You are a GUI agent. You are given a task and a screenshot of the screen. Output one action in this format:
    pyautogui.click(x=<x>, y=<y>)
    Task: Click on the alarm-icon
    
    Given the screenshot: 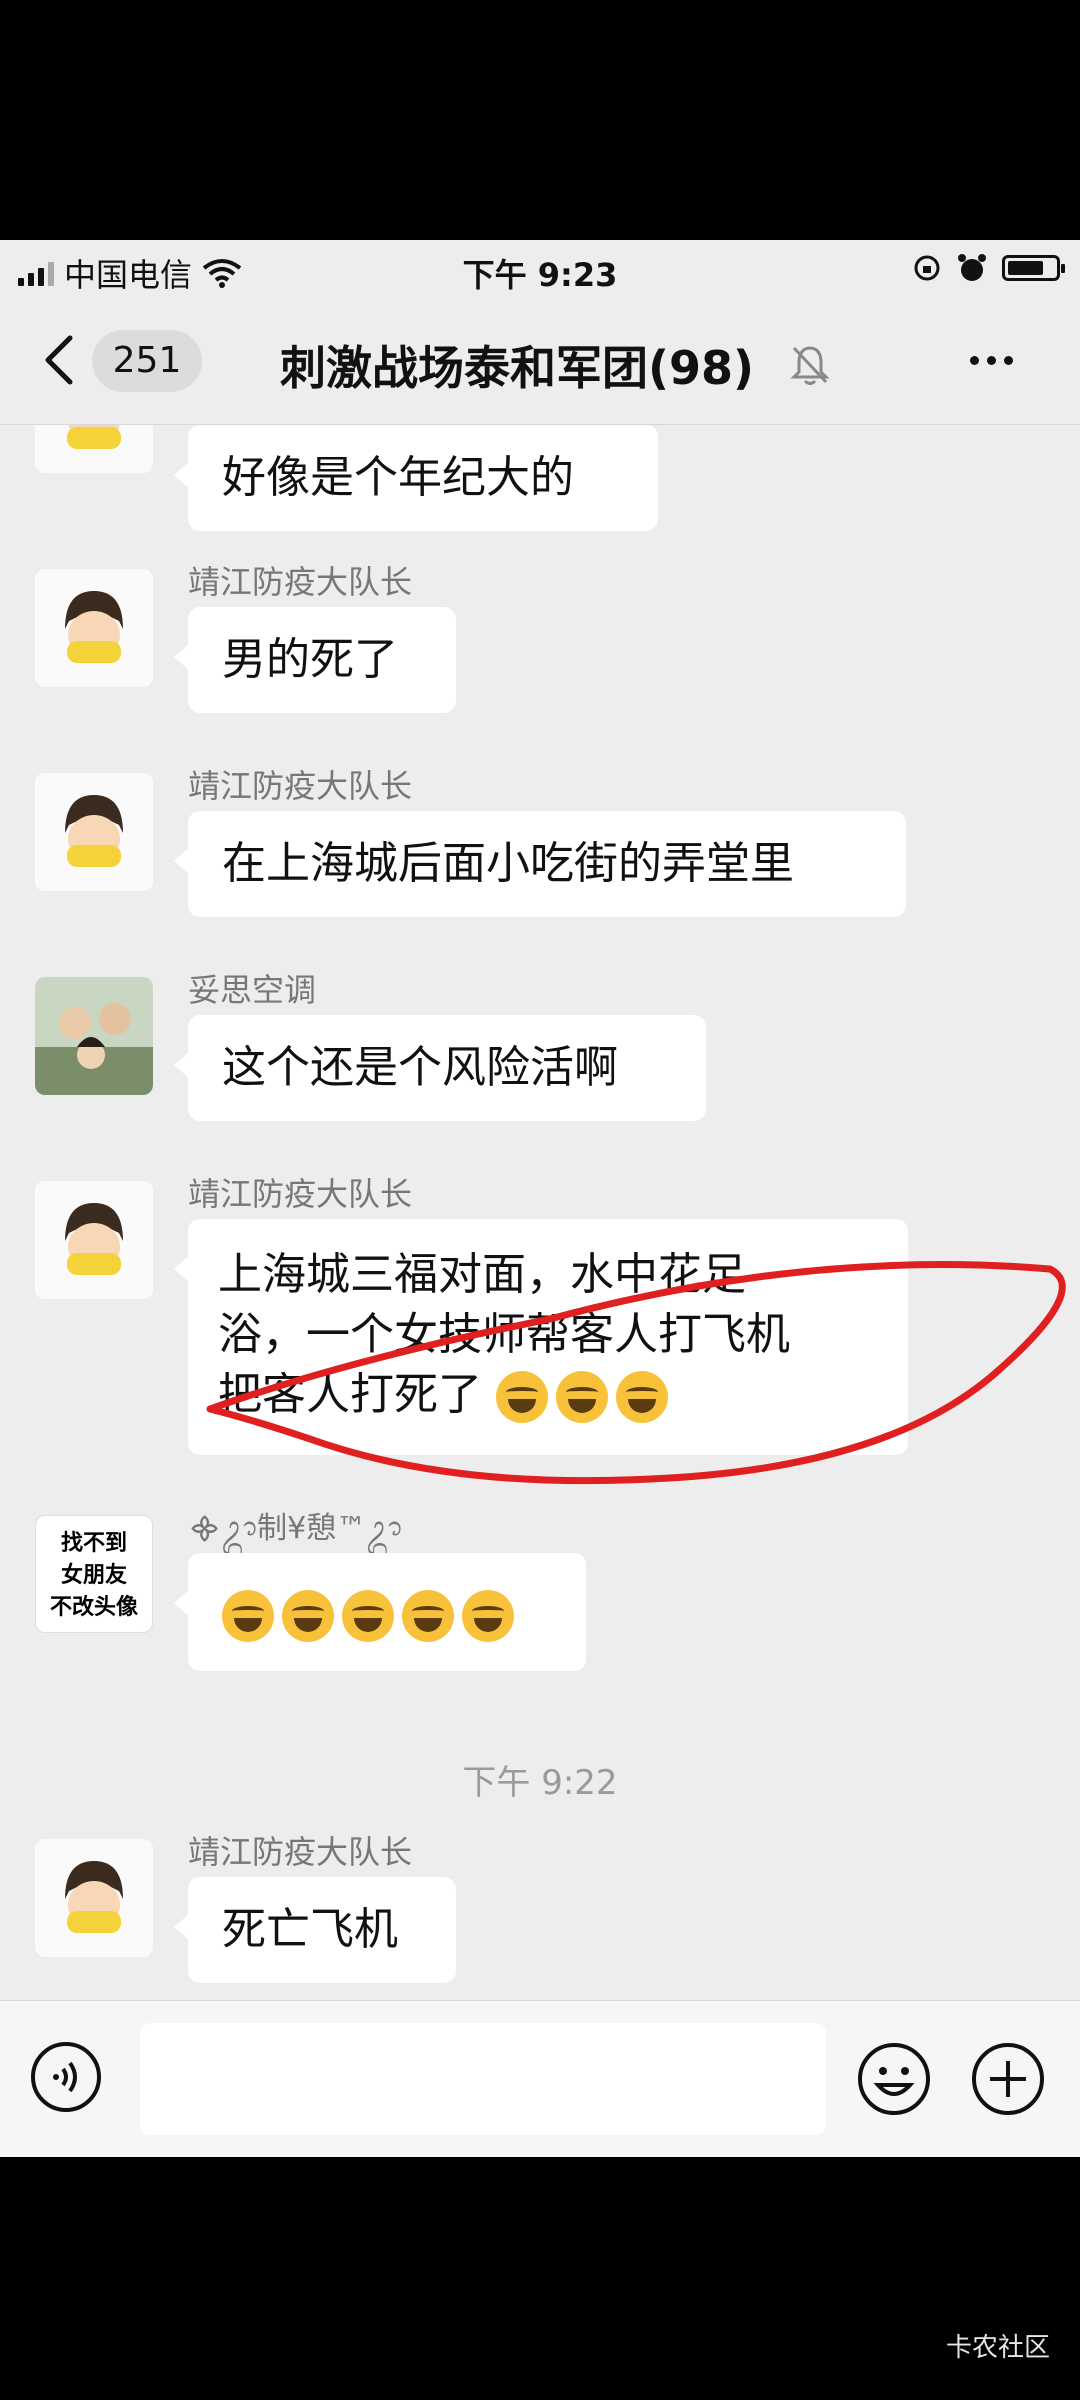 What is the action you would take?
    pyautogui.click(x=972, y=267)
    